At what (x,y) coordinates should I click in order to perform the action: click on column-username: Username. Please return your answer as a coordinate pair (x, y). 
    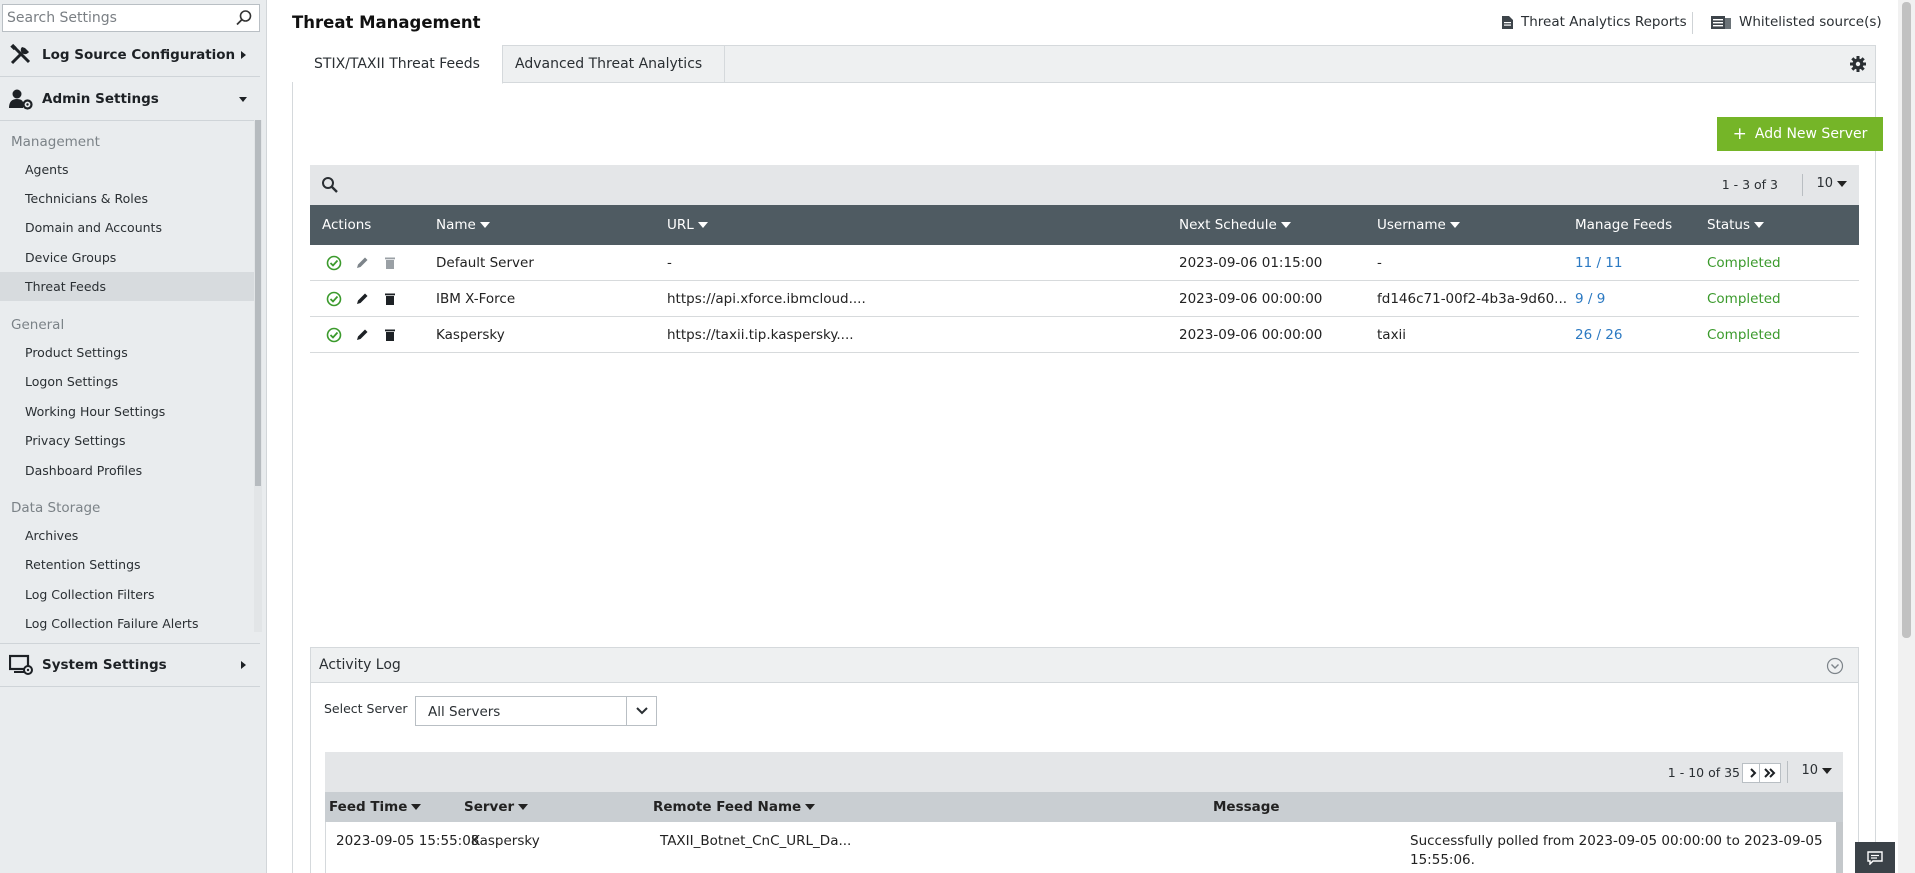
    Looking at the image, I should click on (1418, 225).